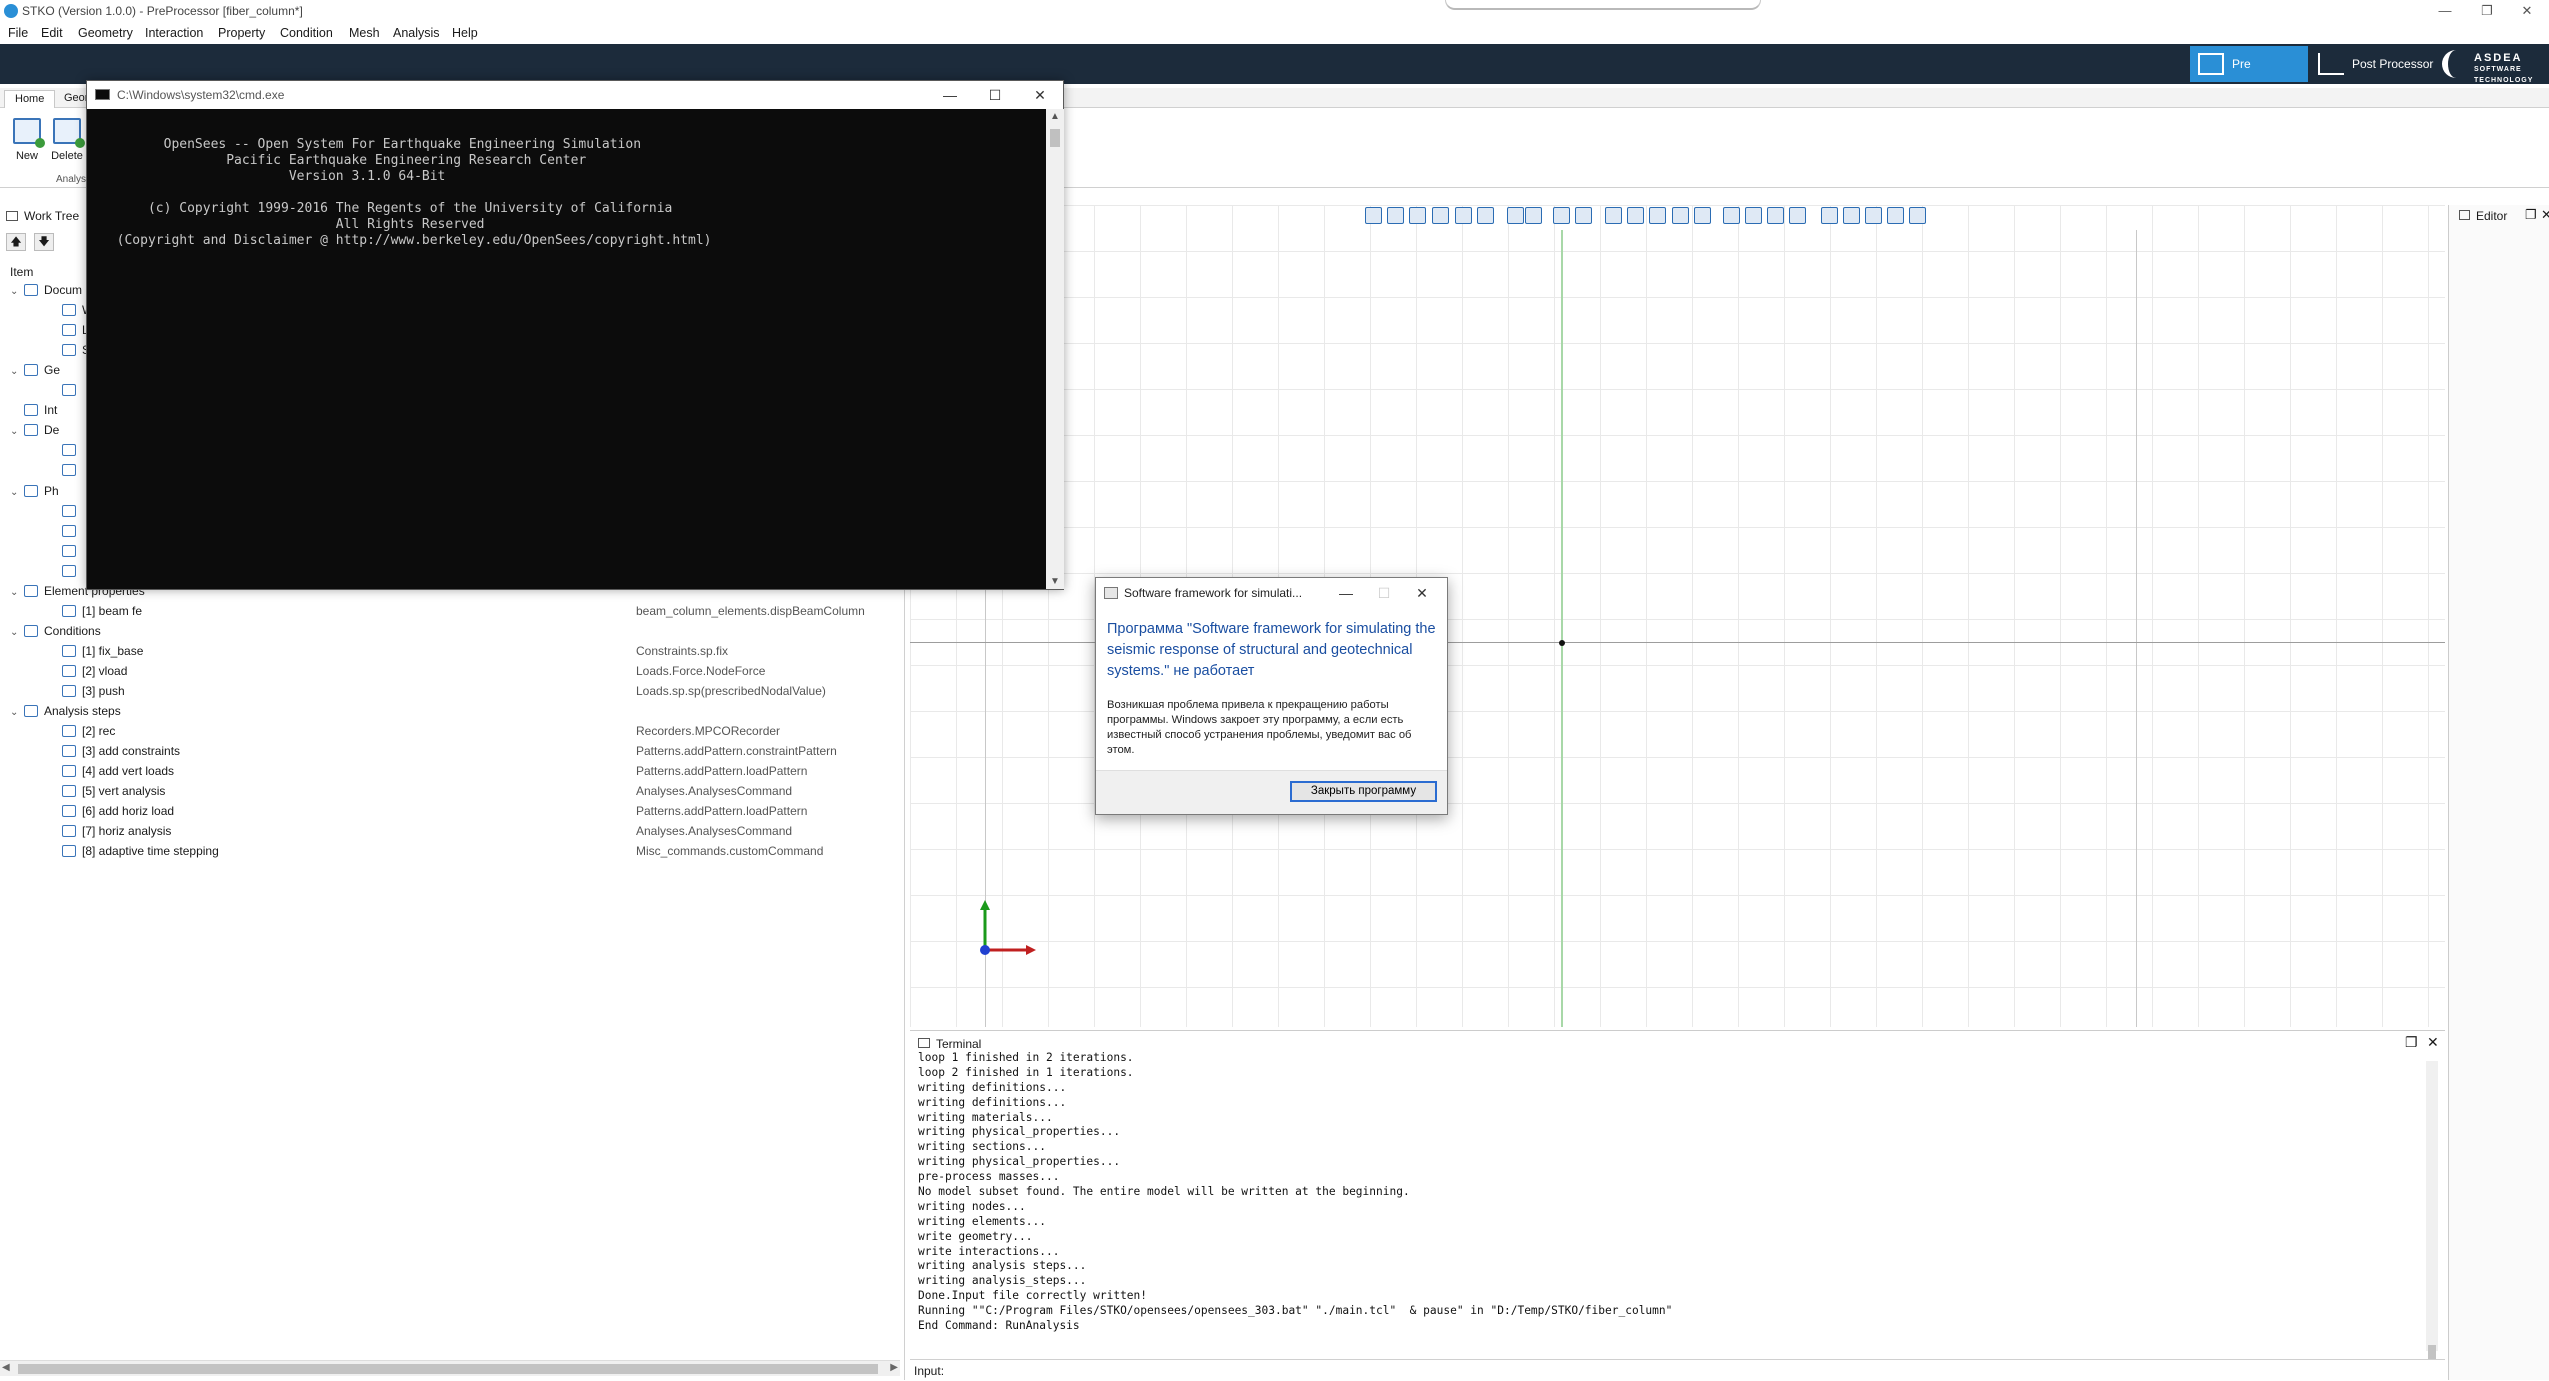 The width and height of the screenshot is (2549, 1381). I want to click on menu-help: Help, so click(465, 33).